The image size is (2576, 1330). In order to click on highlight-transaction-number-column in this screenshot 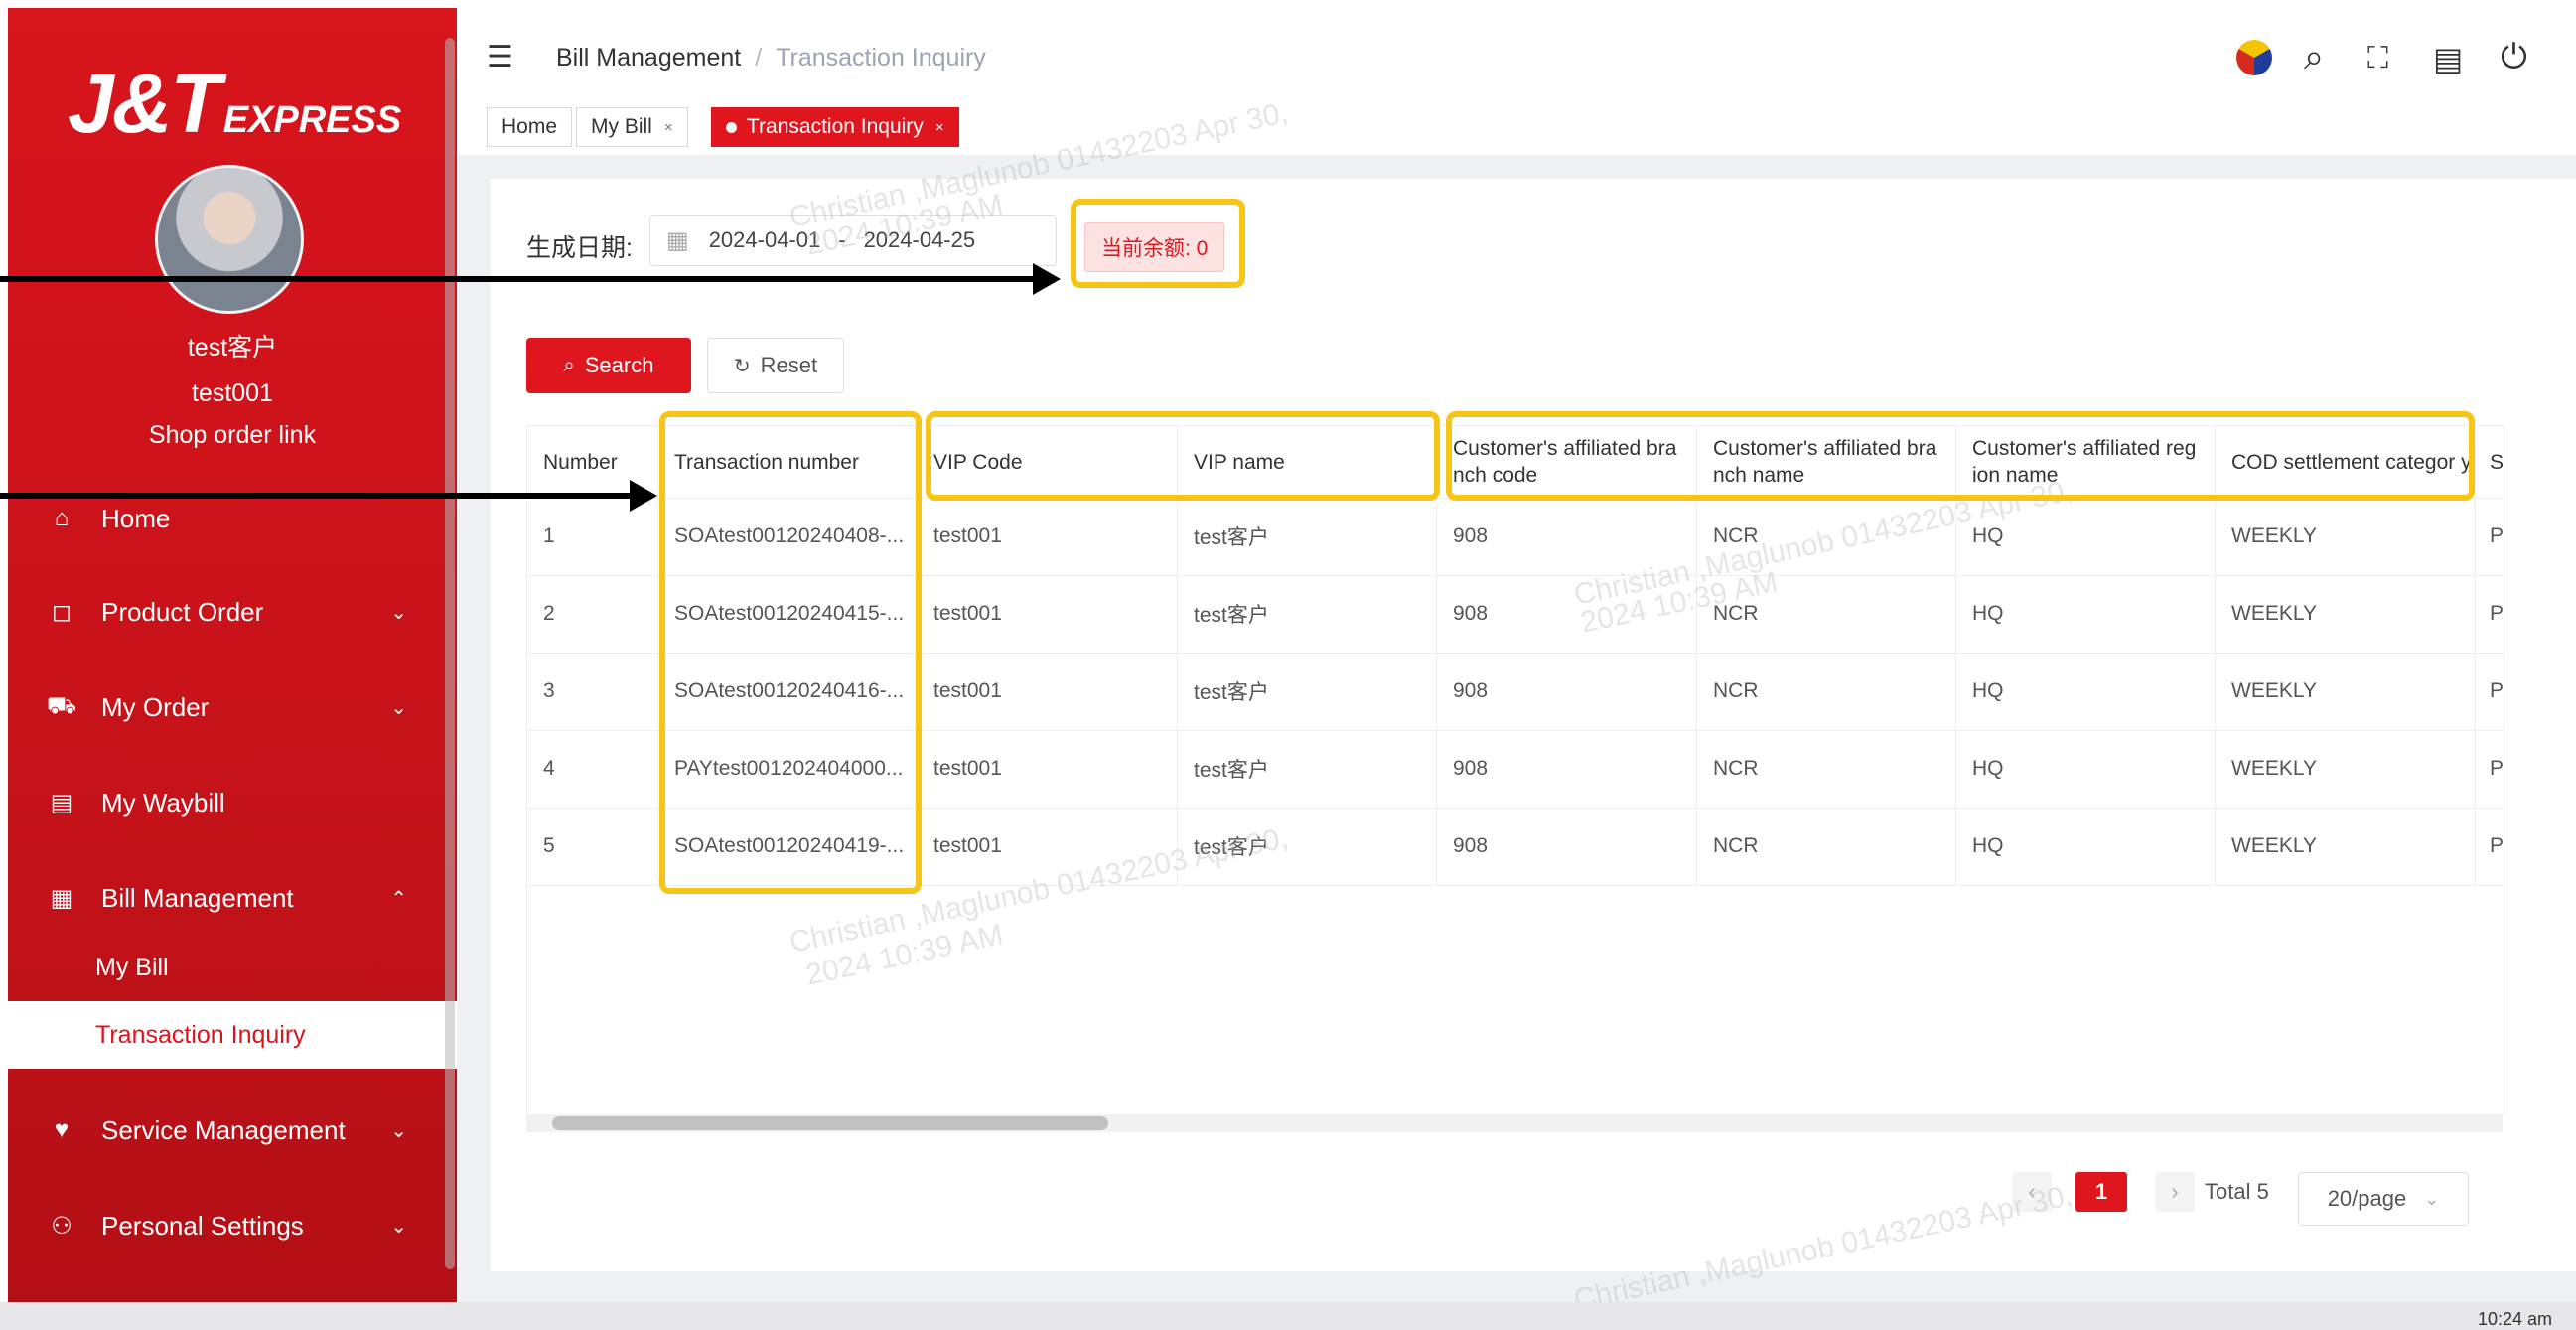, I will do `click(791, 652)`.